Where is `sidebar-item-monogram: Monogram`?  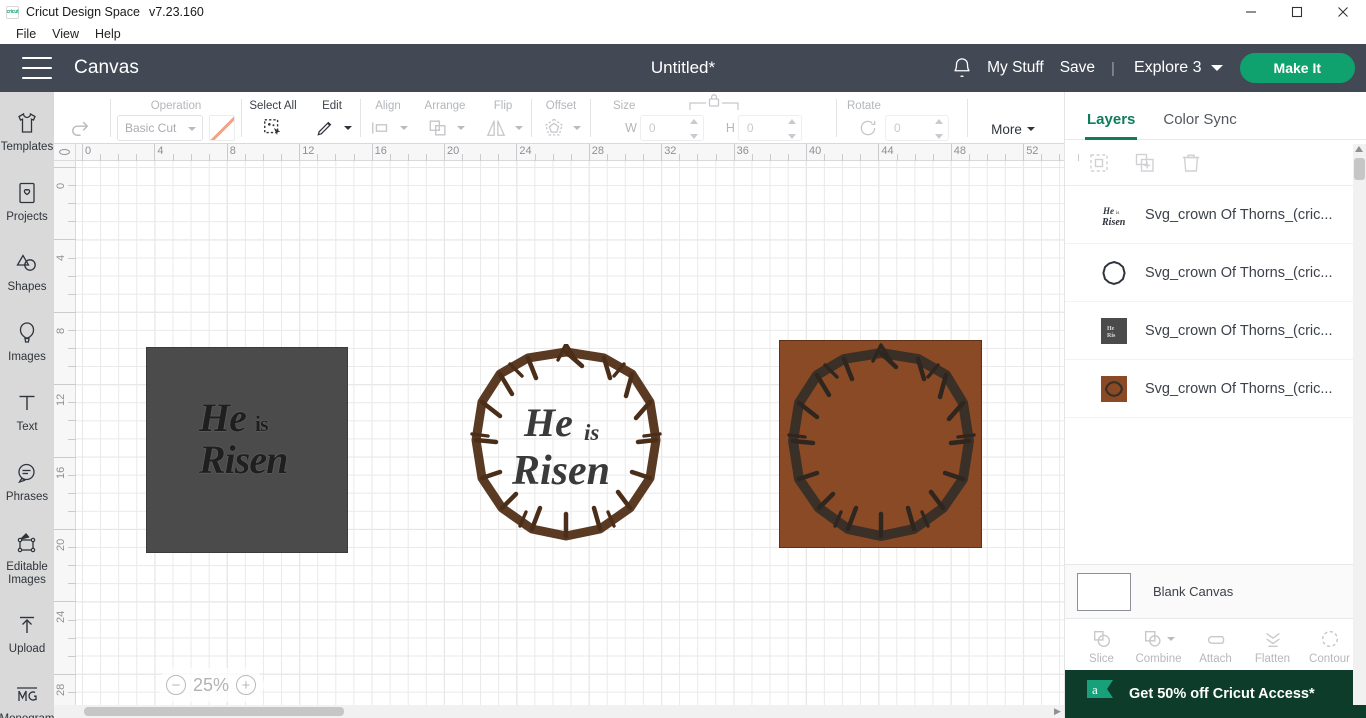 sidebar-item-monogram: Monogram is located at coordinates (27, 695).